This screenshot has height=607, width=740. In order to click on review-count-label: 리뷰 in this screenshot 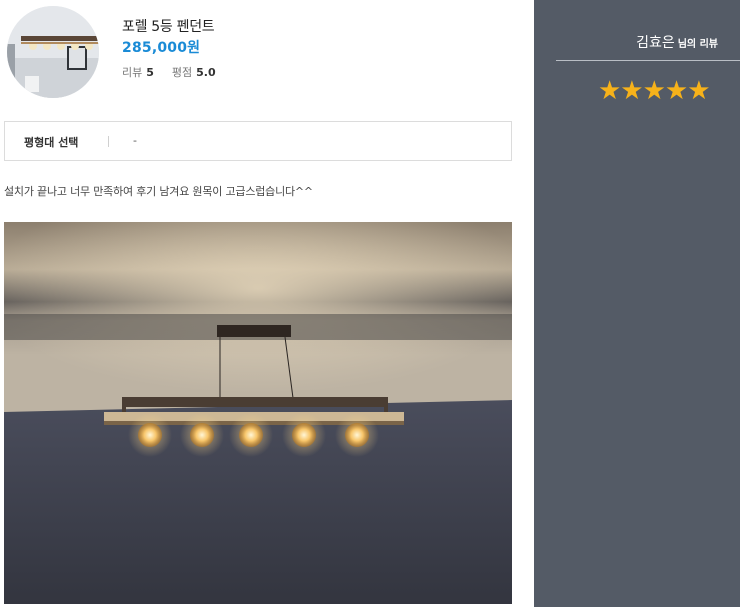, I will do `click(132, 72)`.